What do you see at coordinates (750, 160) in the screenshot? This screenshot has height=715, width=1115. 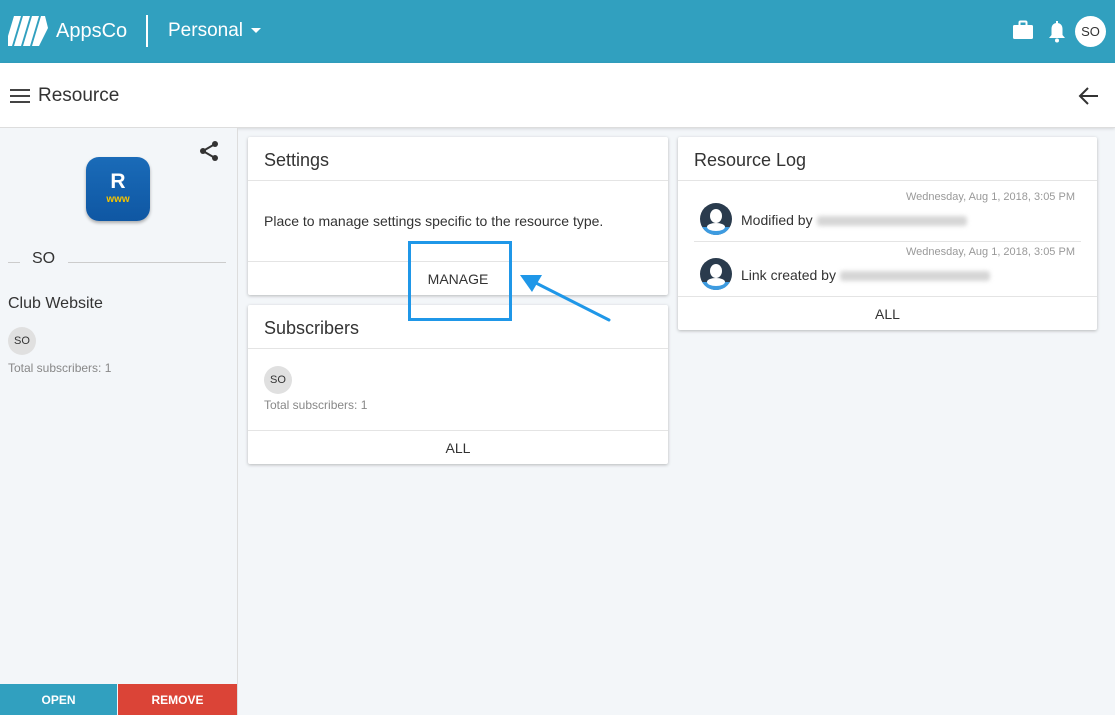 I see `resource-log-title: Resource Log` at bounding box center [750, 160].